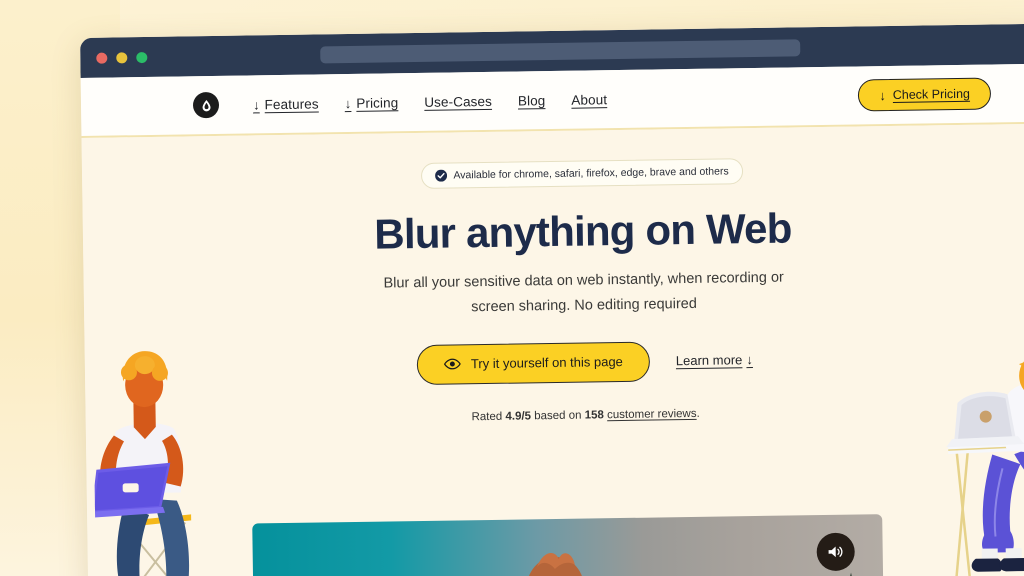 This screenshot has width=1024, height=576. I want to click on nav-link-label: Pricing, so click(377, 102).